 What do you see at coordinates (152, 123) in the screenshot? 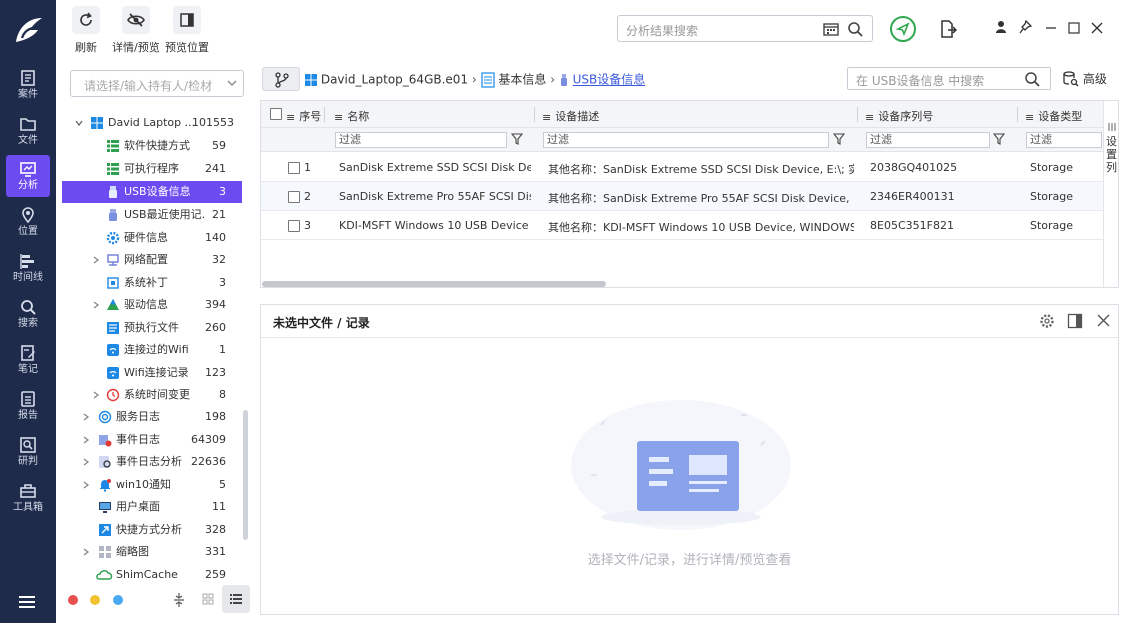
I see `tree-item-root: David Laptop ... 101553` at bounding box center [152, 123].